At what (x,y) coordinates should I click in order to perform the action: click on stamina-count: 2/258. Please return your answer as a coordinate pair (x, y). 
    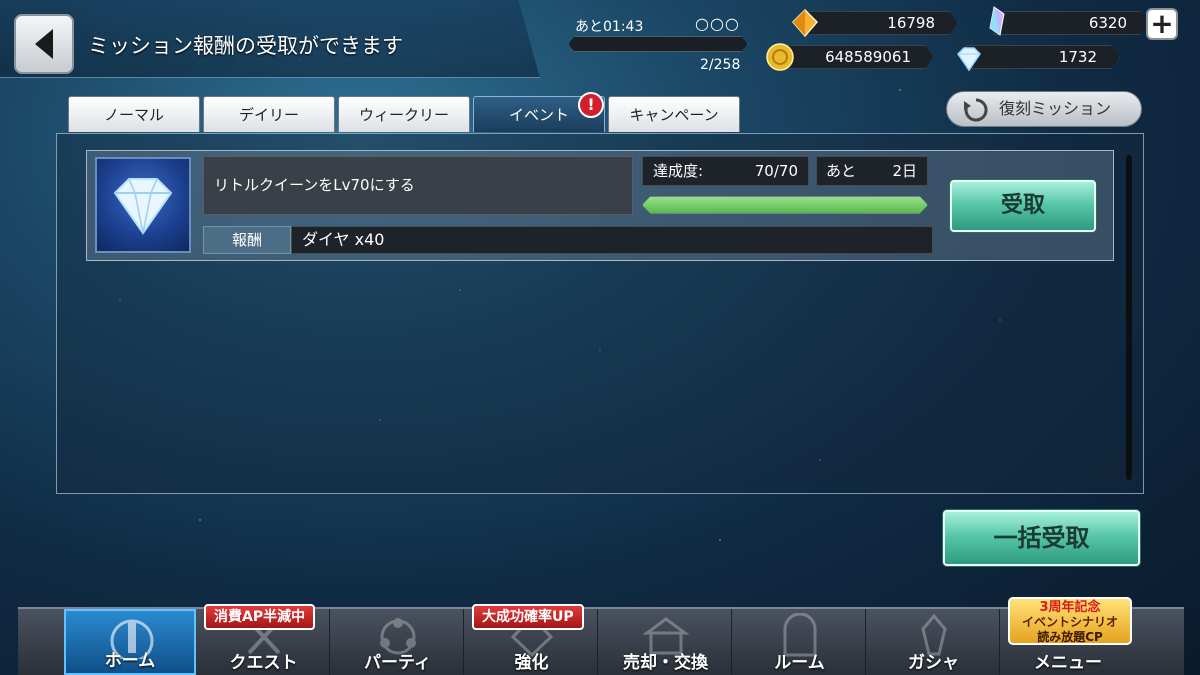
    Looking at the image, I should click on (720, 65).